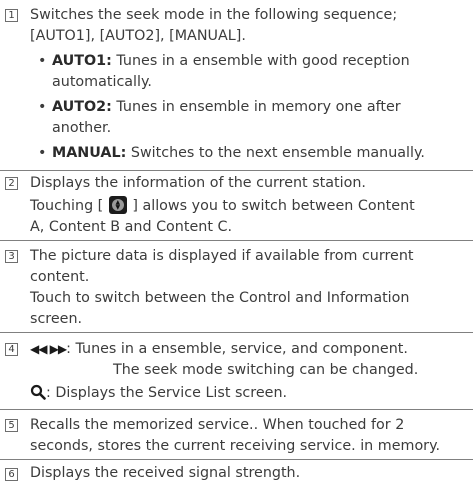 The height and width of the screenshot is (499, 473). Describe the element at coordinates (165, 473) in the screenshot. I see `item-text-line: Displays the received signal strength.` at that location.